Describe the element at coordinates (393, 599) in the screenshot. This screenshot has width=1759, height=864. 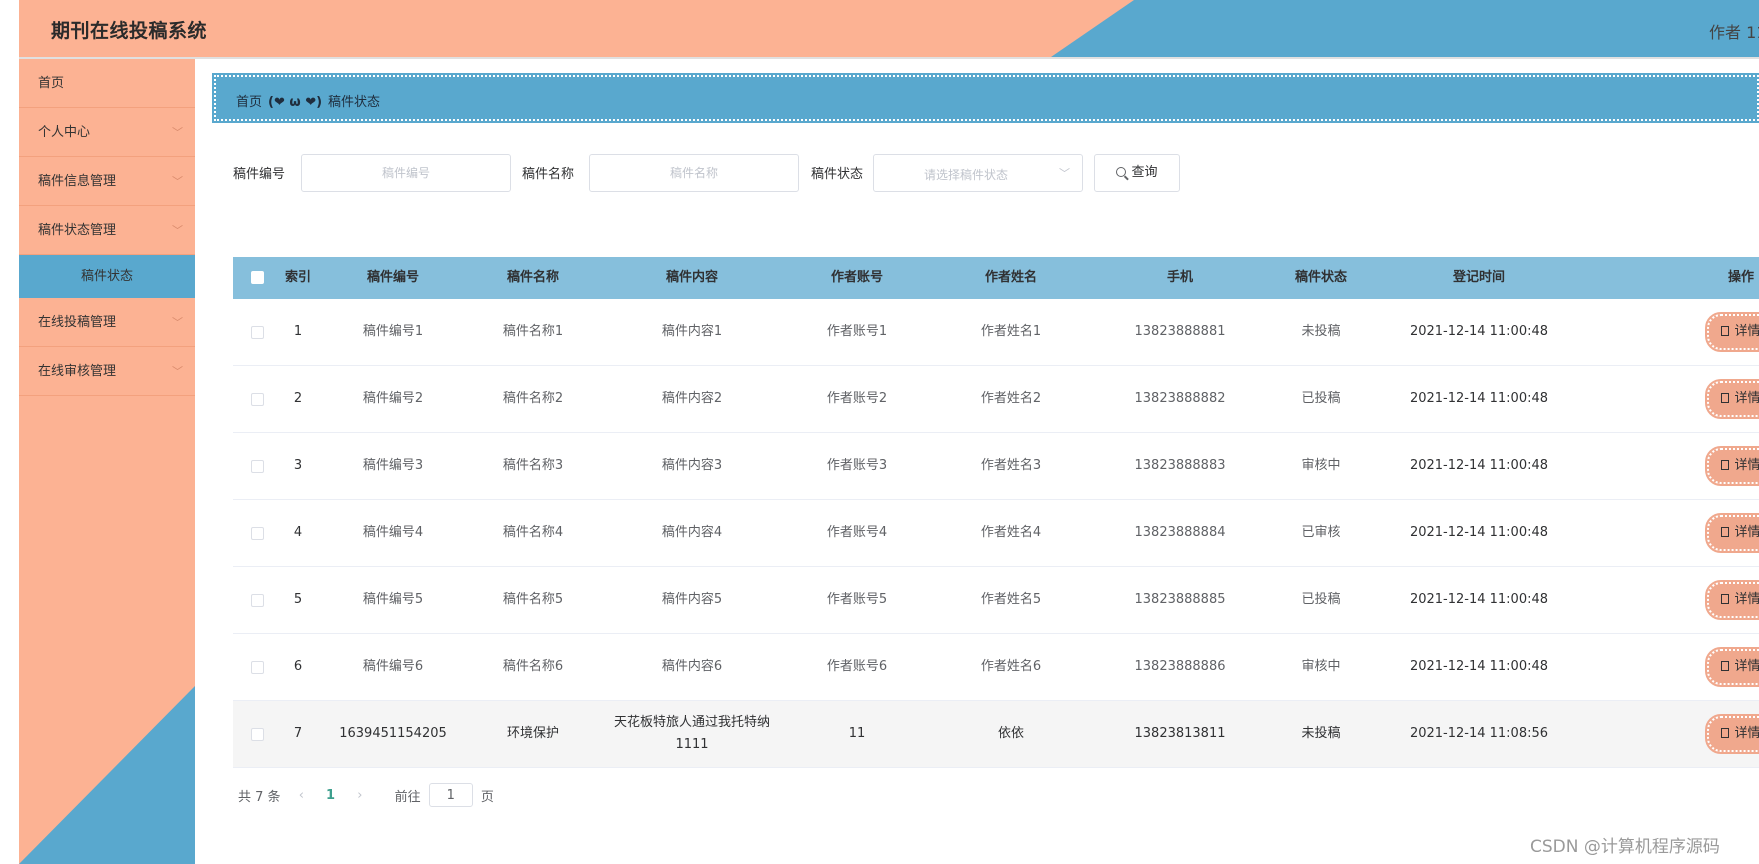
I see `cell-code: 稿件编号5` at that location.